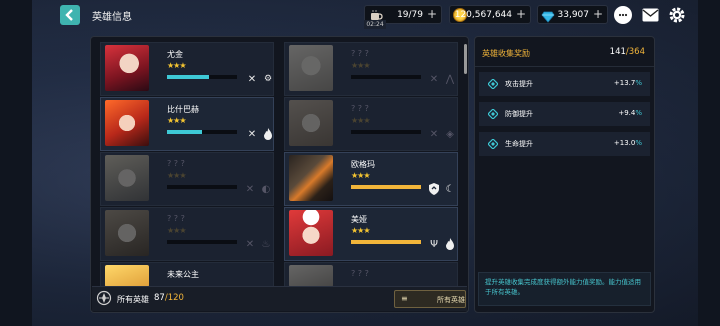 The image size is (720, 326). I want to click on hero-card: ? ? ?, so click(371, 274).